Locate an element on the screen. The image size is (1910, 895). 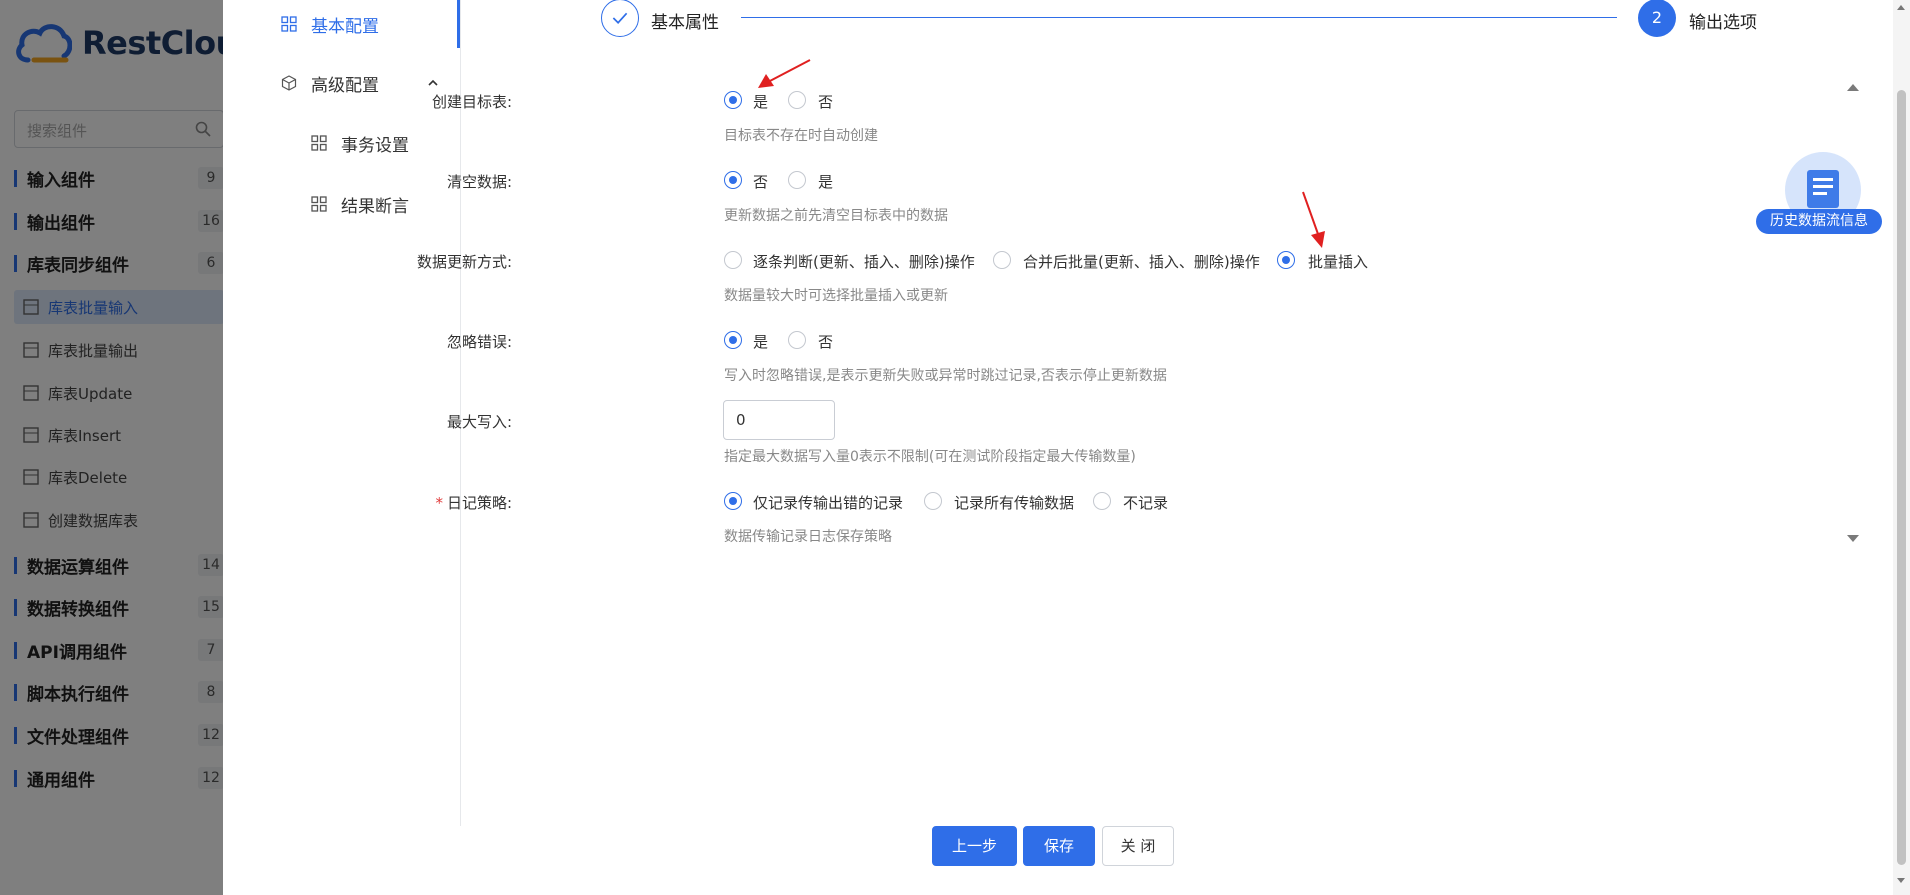
log-policy-all-radio is located at coordinates (933, 501).